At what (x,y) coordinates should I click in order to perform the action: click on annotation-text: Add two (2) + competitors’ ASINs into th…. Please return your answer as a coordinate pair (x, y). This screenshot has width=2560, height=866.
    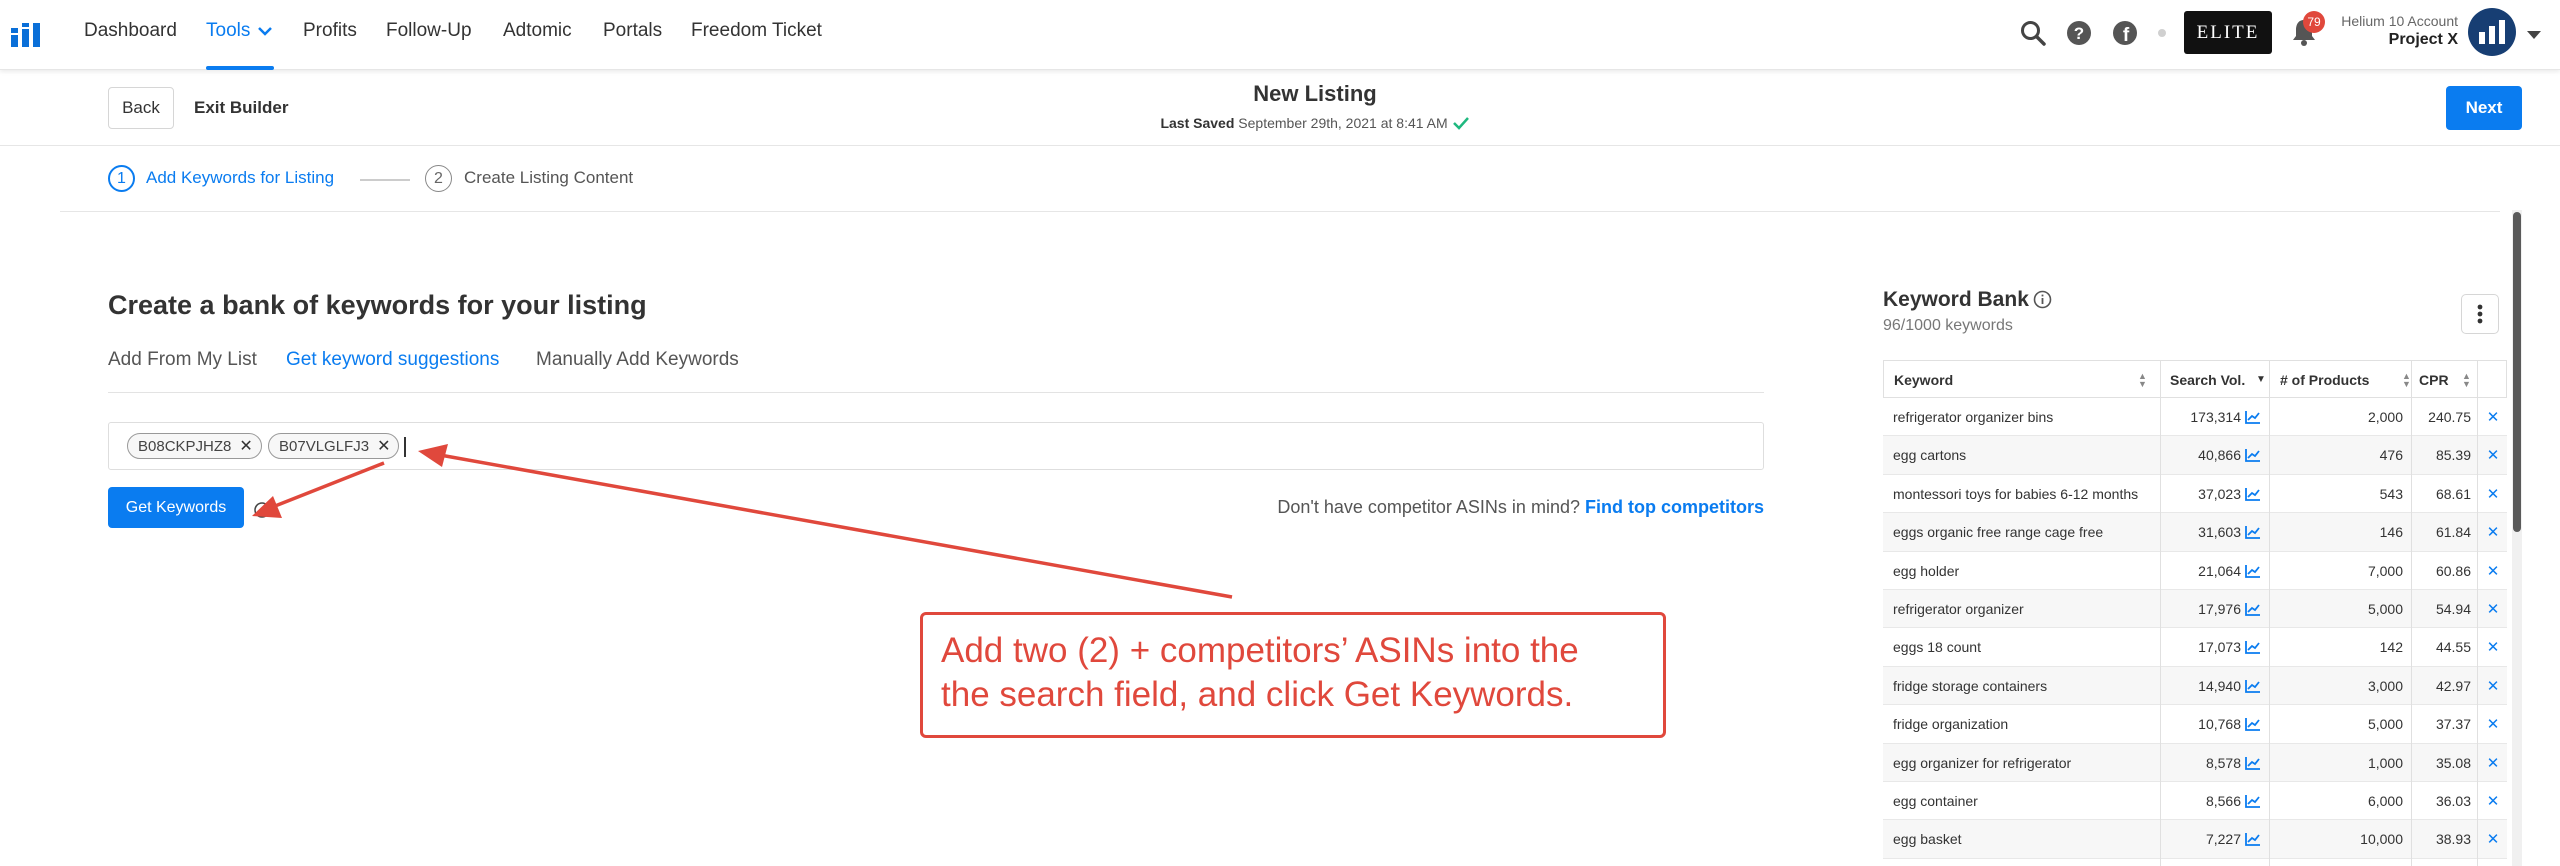
    Looking at the image, I should click on (1260, 673).